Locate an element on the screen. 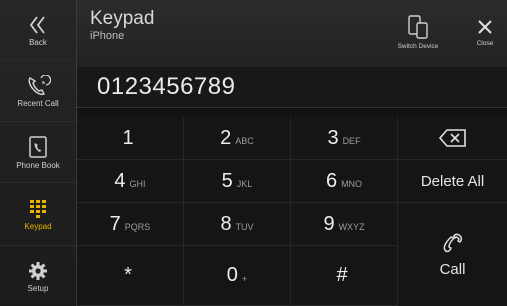  back-chevron-icon is located at coordinates (37, 24).